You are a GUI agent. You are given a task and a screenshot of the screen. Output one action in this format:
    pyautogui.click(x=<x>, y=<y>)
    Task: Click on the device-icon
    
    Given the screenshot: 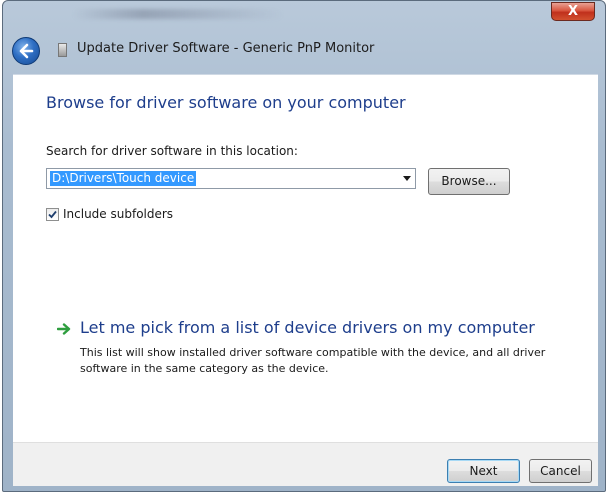 What is the action you would take?
    pyautogui.click(x=62, y=50)
    